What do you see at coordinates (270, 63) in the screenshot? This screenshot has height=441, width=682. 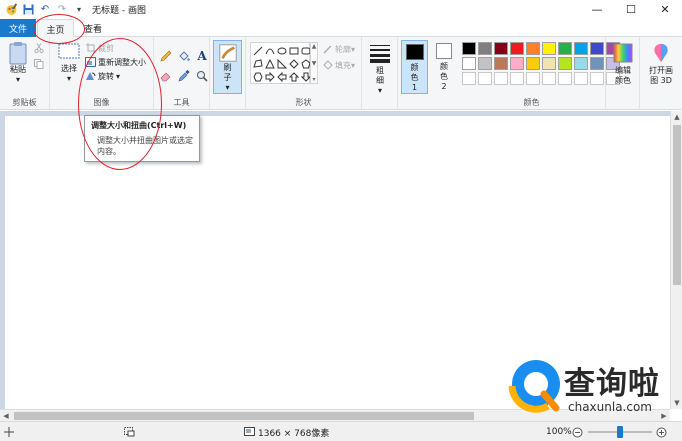 I see `triangle-shape-icon` at bounding box center [270, 63].